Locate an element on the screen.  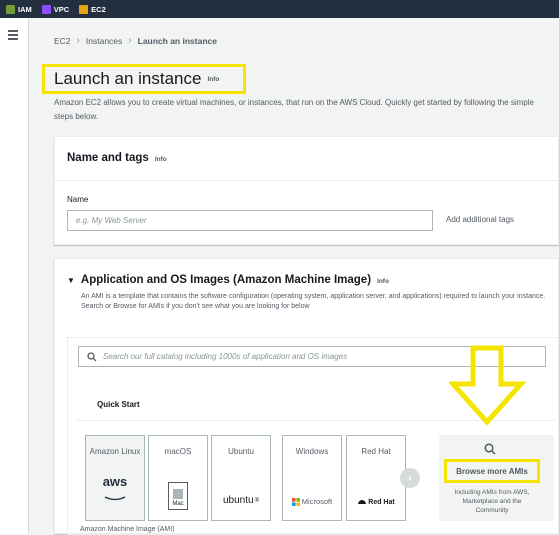
tab-quick-start: Quick Start is located at coordinates (118, 404).